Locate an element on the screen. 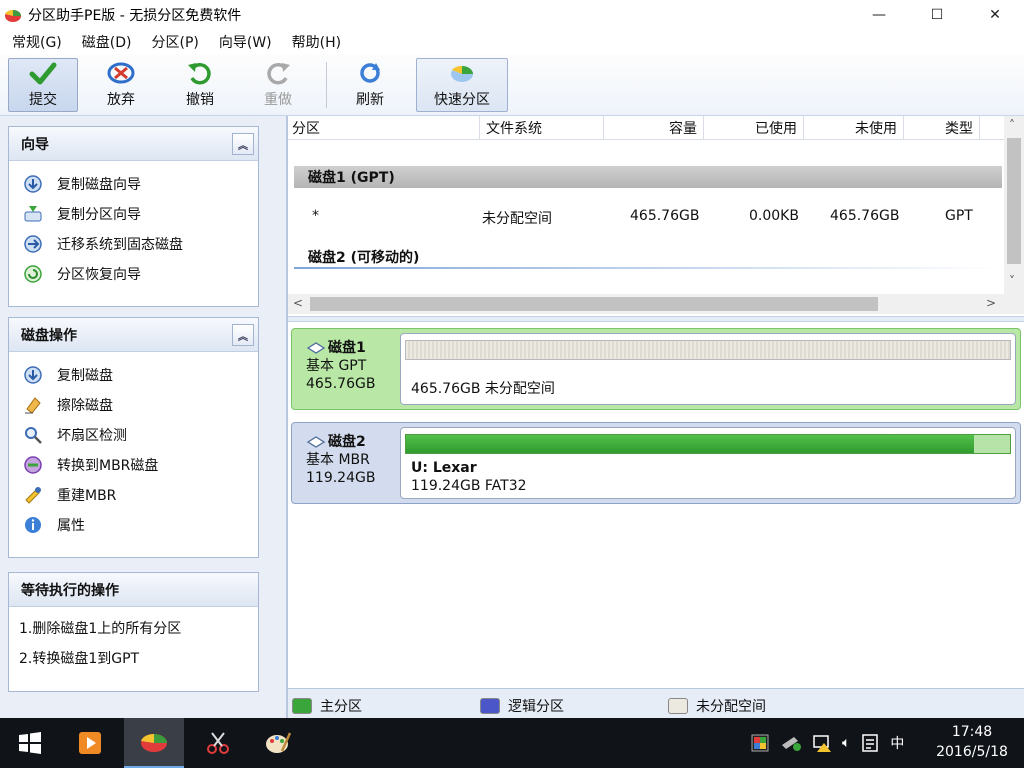 This screenshot has height=768, width=1024. op-properties: 属性 is located at coordinates (133, 525).